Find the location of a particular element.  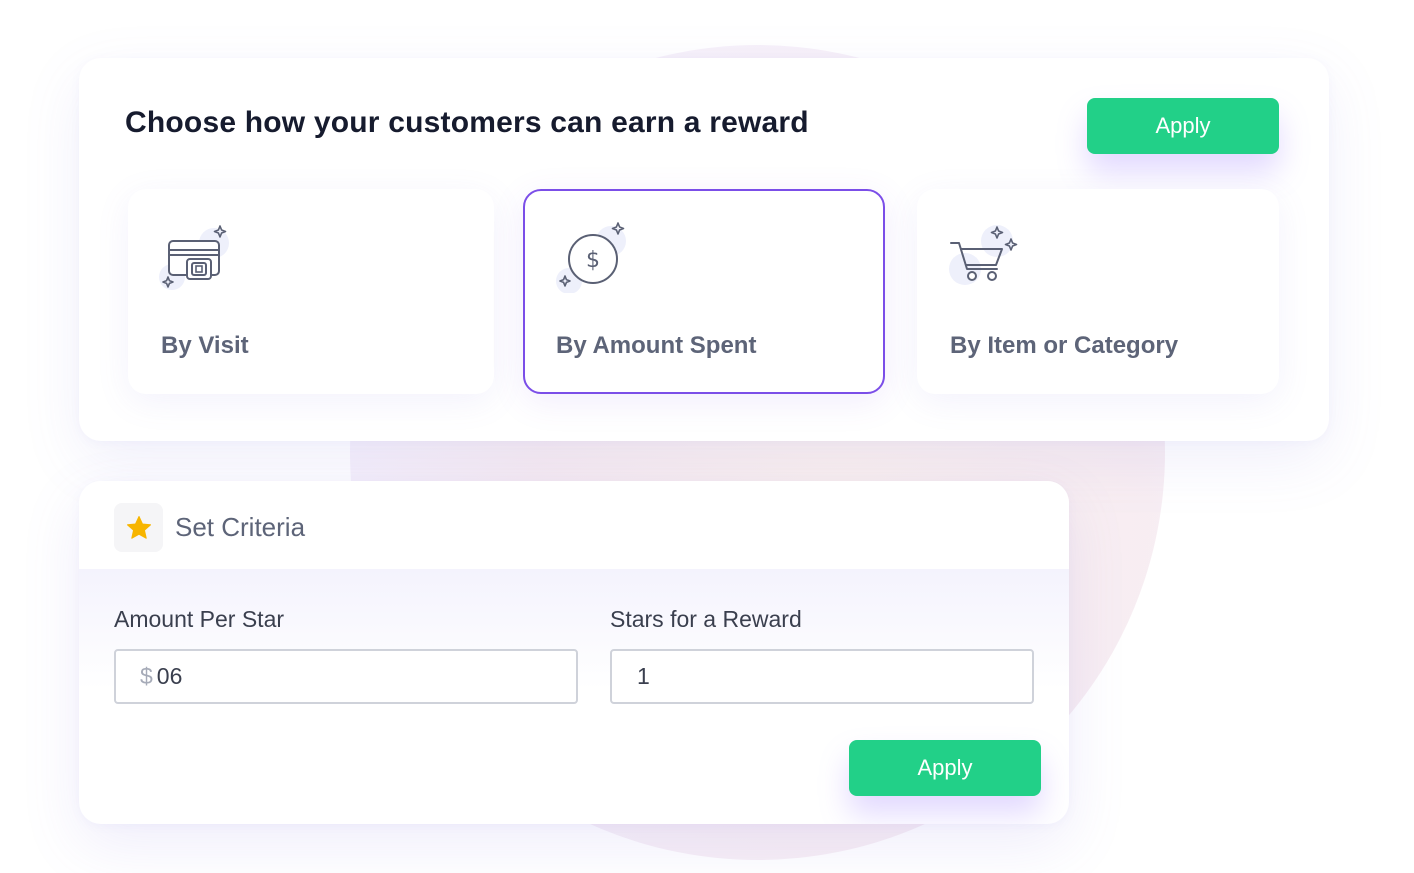

currency-symbol: $ is located at coordinates (146, 676).